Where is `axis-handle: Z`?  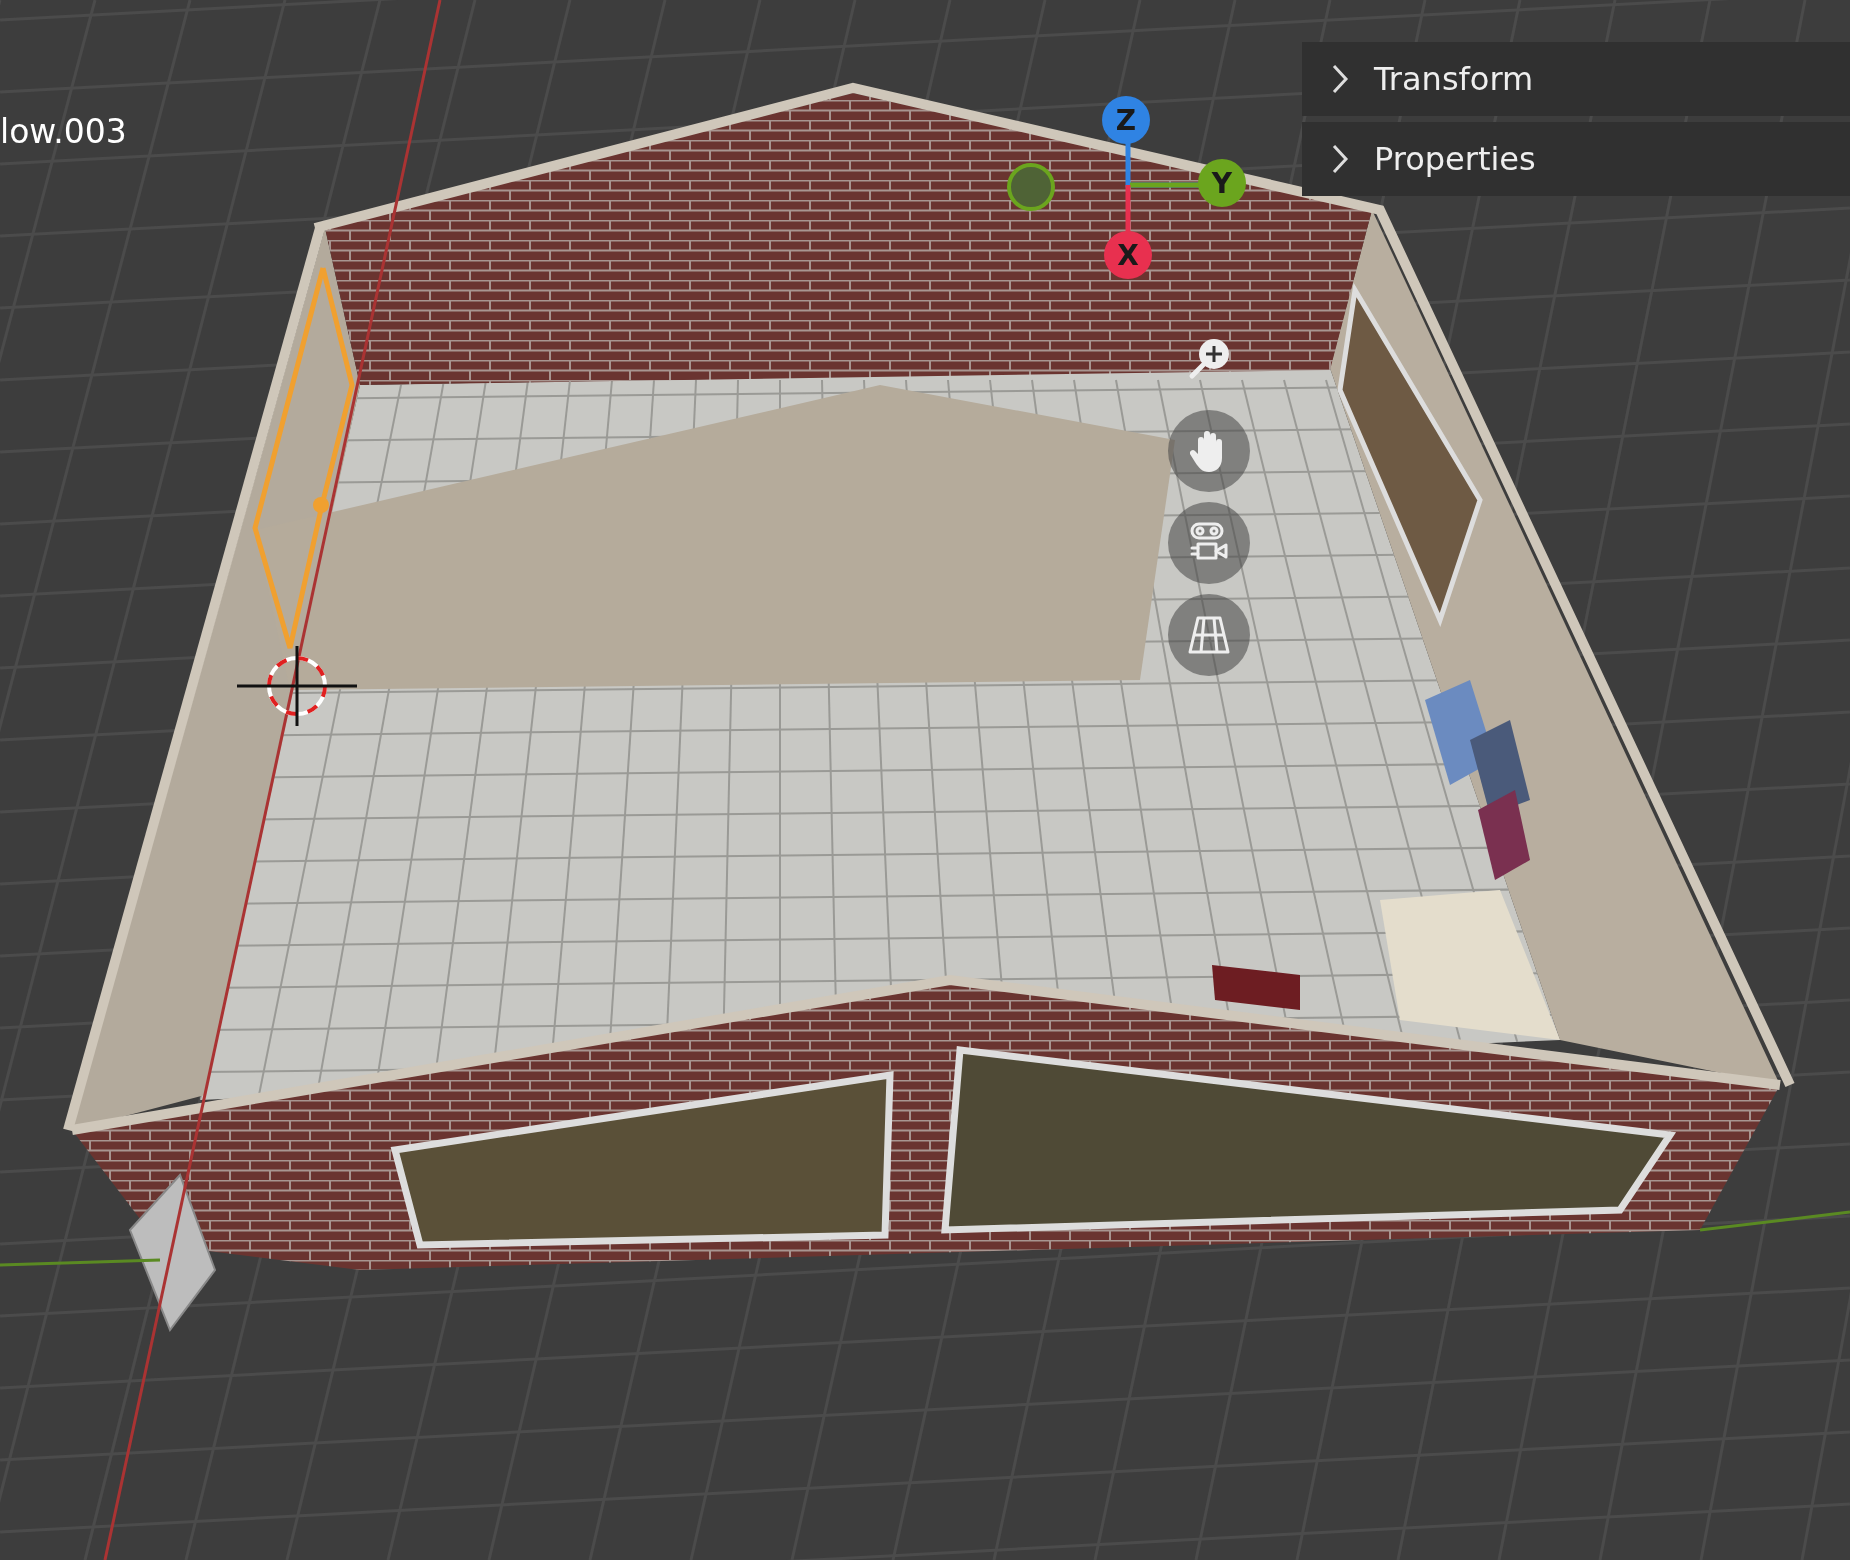
axis-handle: Z is located at coordinates (1126, 120).